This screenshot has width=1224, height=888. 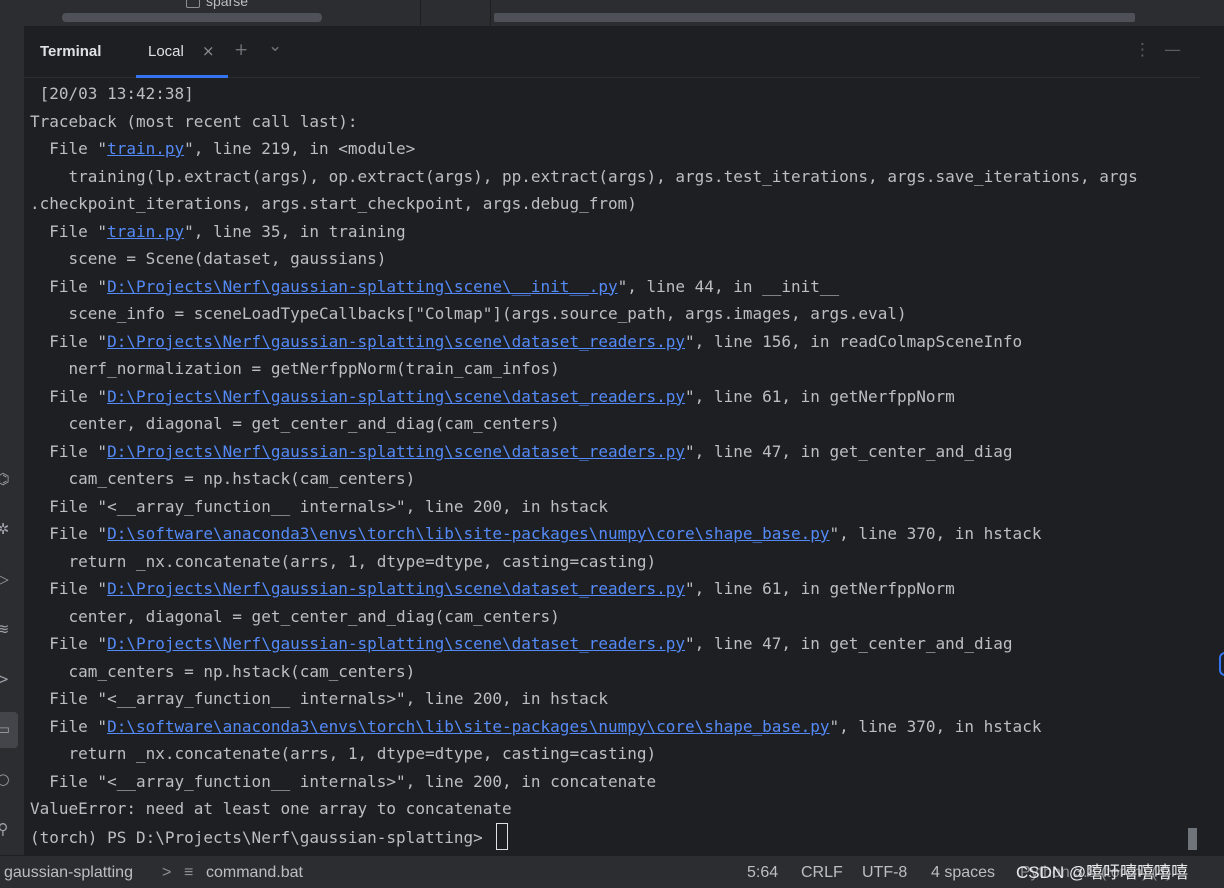 I want to click on tree-horizontal-scrollbar, so click(x=192, y=17).